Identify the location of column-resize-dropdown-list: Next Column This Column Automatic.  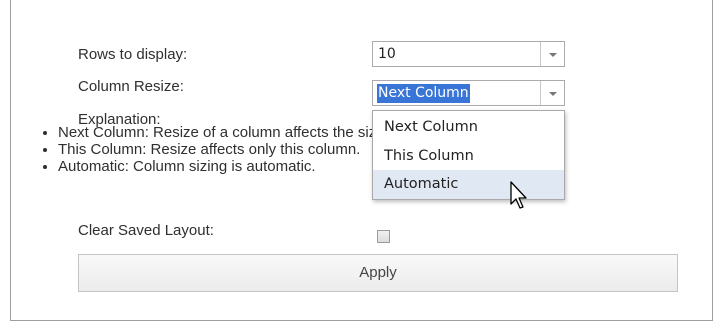
(468, 155).